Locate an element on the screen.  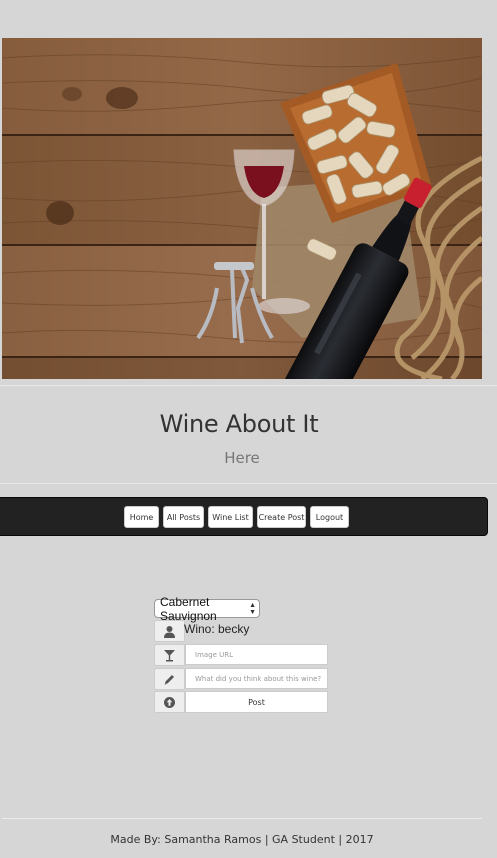
site-subtitle: Here is located at coordinates (242, 458).